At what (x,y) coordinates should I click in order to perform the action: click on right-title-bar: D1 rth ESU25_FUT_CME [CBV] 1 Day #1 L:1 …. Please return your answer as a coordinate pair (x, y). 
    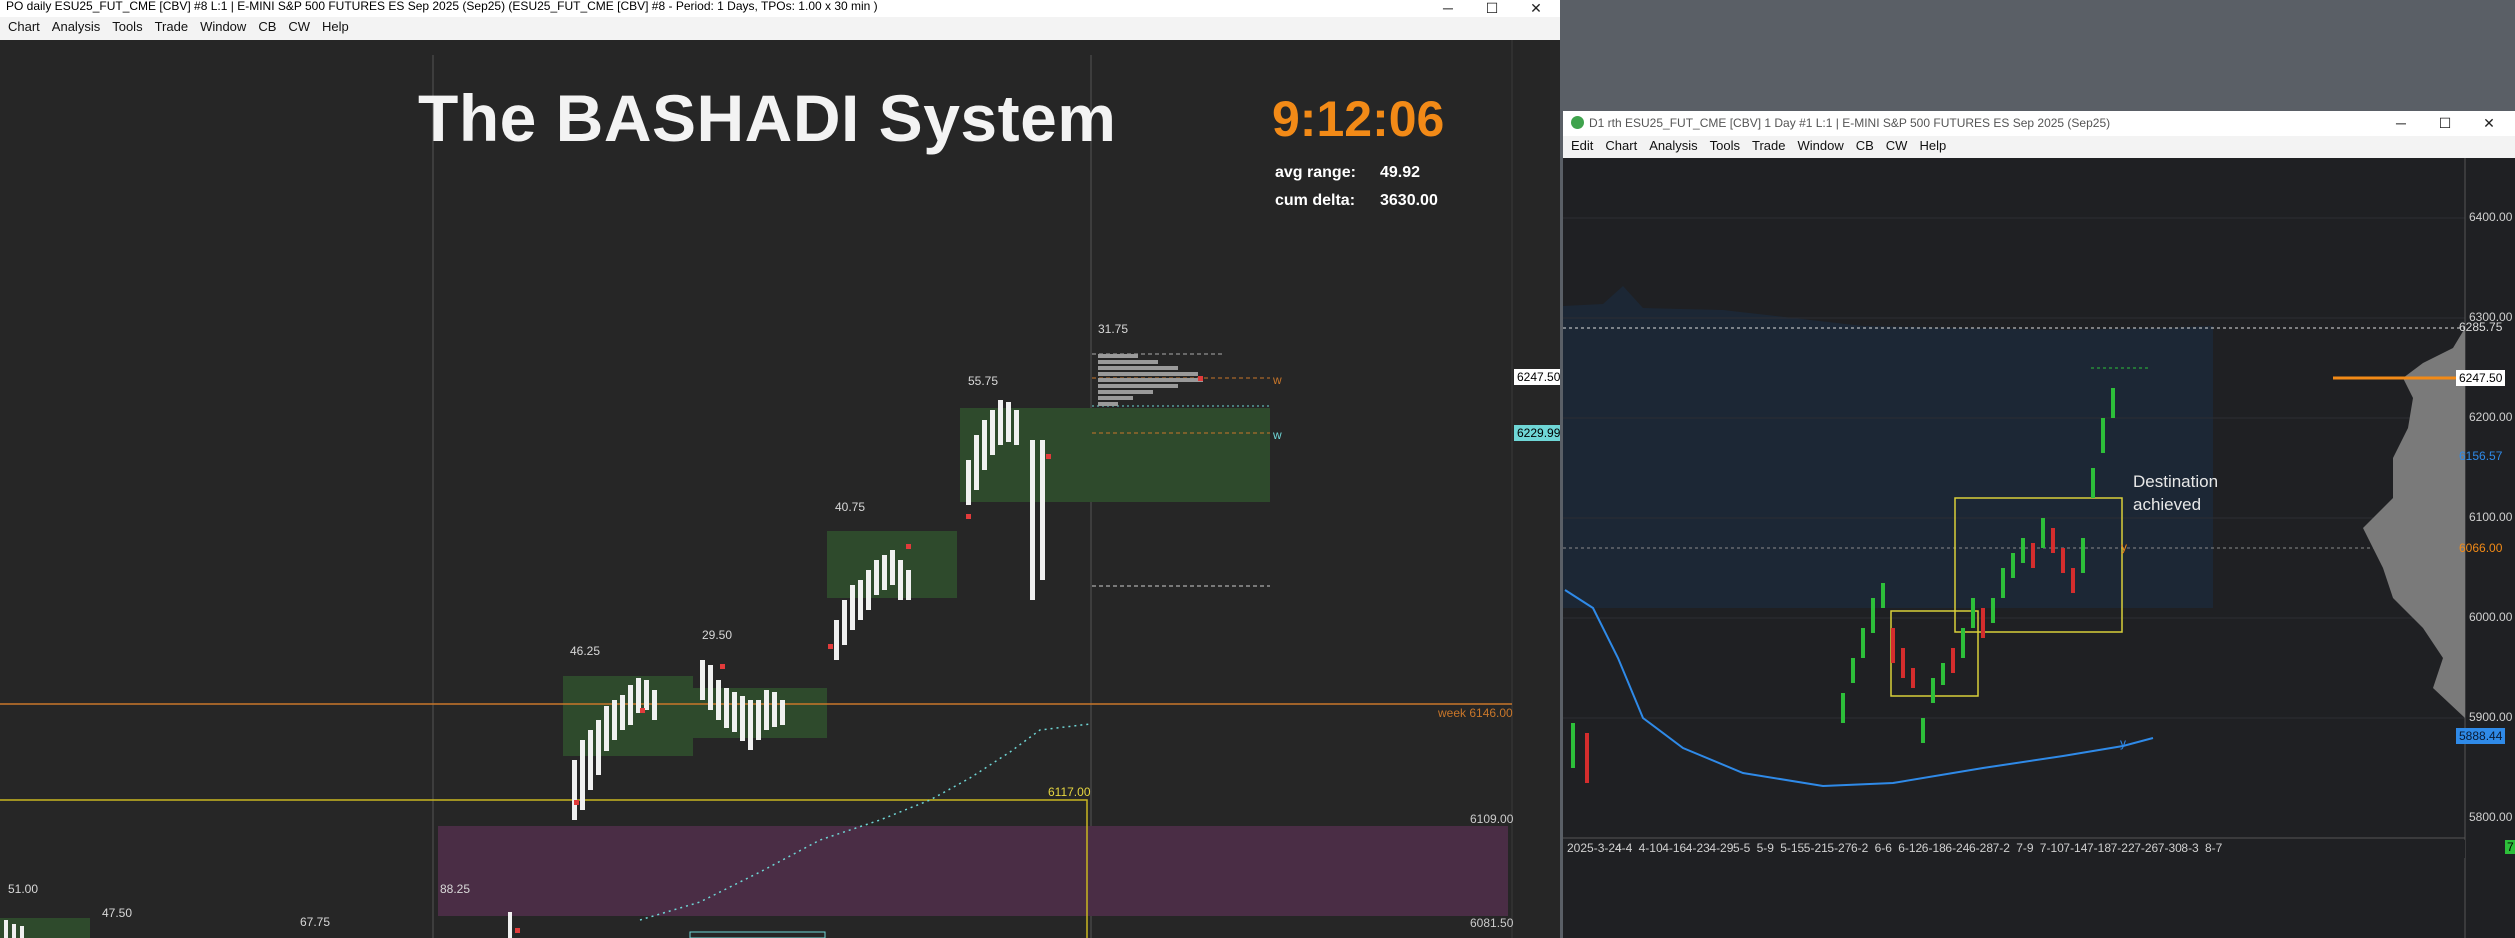
    Looking at the image, I should click on (2039, 123).